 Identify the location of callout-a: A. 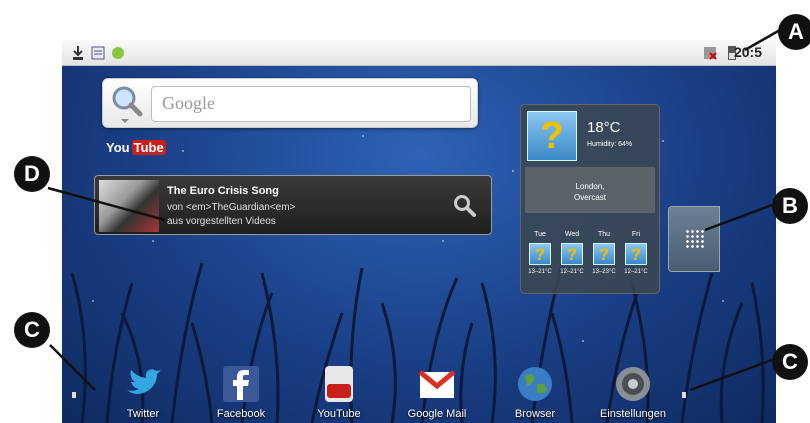
(794, 32).